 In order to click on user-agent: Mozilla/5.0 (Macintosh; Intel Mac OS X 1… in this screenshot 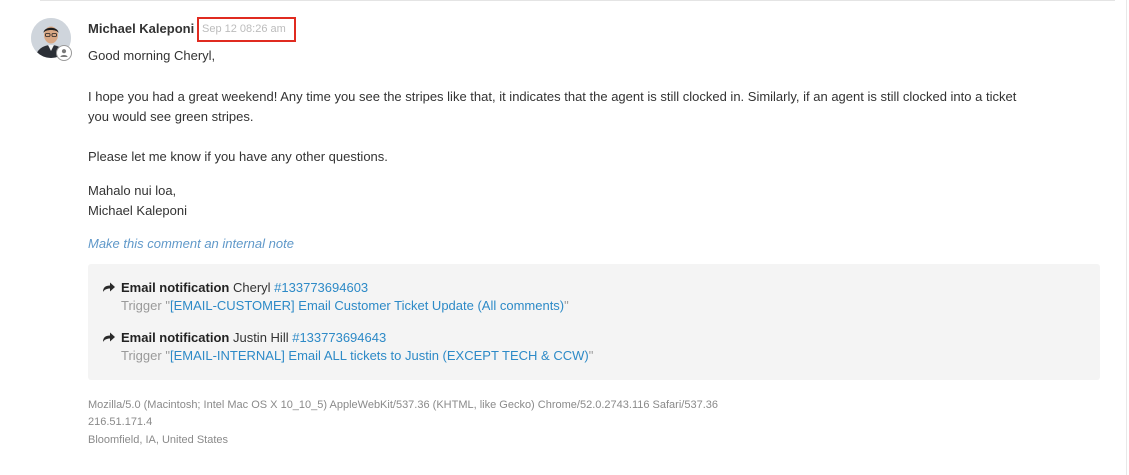, I will do `click(403, 405)`.